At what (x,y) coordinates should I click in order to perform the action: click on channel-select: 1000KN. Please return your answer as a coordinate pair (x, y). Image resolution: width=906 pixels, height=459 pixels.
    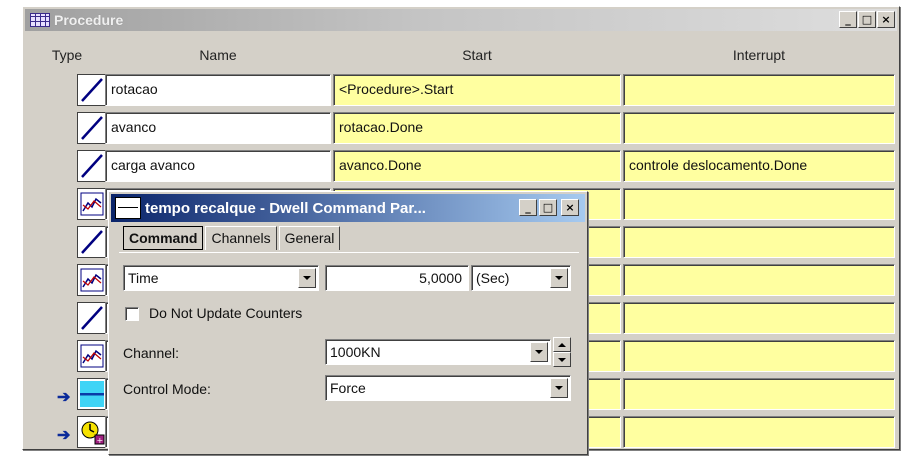
    Looking at the image, I should click on (438, 352).